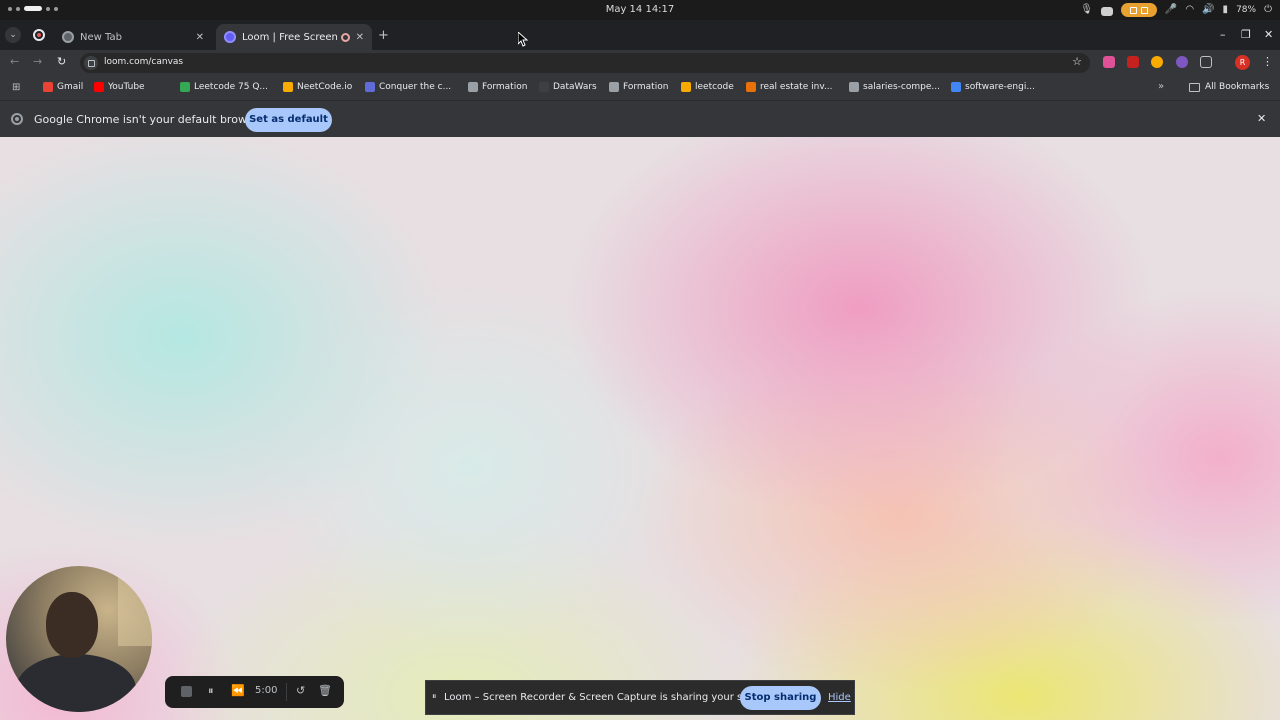  Describe the element at coordinates (143, 62) in the screenshot. I see `url-text: loom.com/canvas` at that location.